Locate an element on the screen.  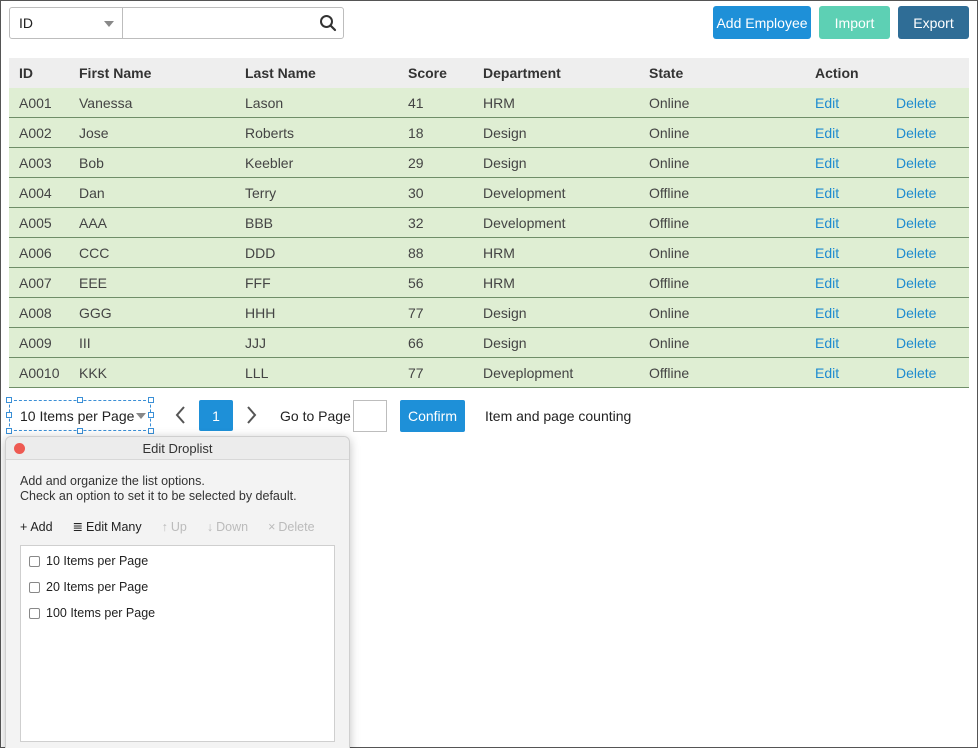
table-row: A003 Bob Keebler 29 Design Online Edit Delete is located at coordinates (489, 163).